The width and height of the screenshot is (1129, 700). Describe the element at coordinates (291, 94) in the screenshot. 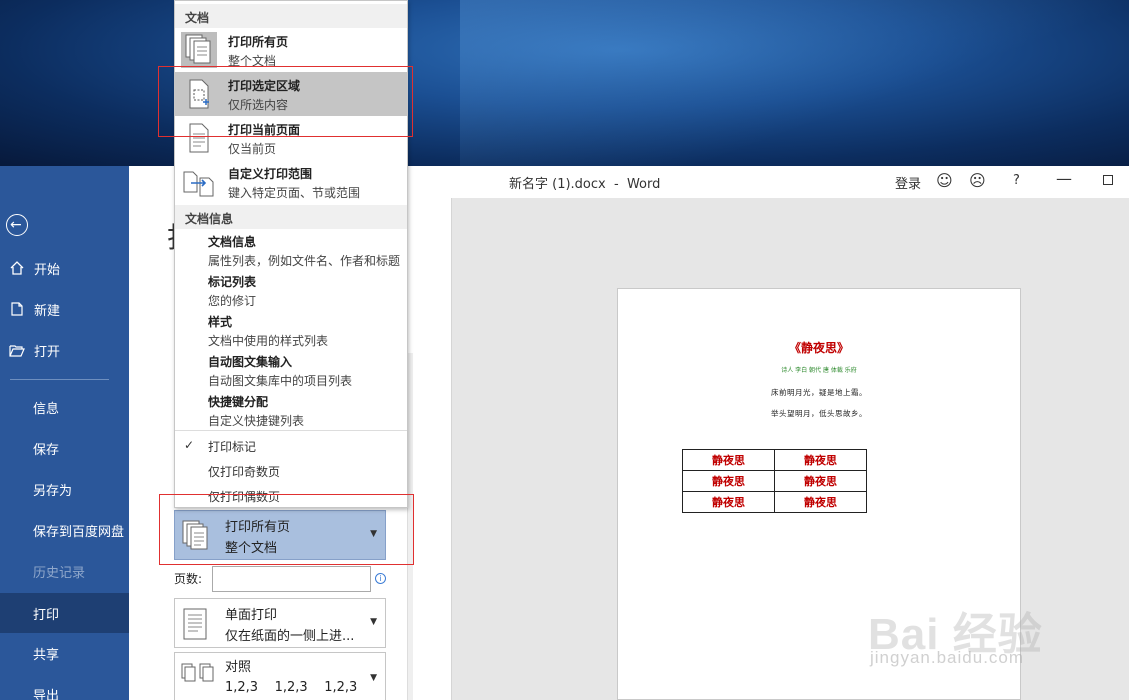

I see `menu-print-selection: 打印选定区域 仅所选内容` at that location.